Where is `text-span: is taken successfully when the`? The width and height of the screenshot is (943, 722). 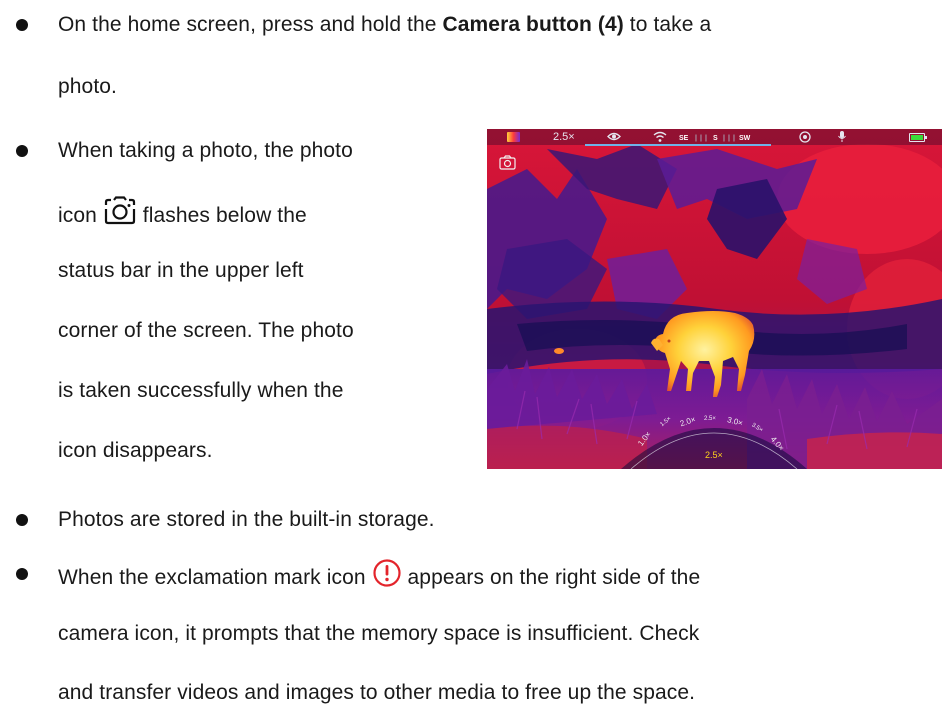 text-span: is taken successfully when the is located at coordinates (201, 390).